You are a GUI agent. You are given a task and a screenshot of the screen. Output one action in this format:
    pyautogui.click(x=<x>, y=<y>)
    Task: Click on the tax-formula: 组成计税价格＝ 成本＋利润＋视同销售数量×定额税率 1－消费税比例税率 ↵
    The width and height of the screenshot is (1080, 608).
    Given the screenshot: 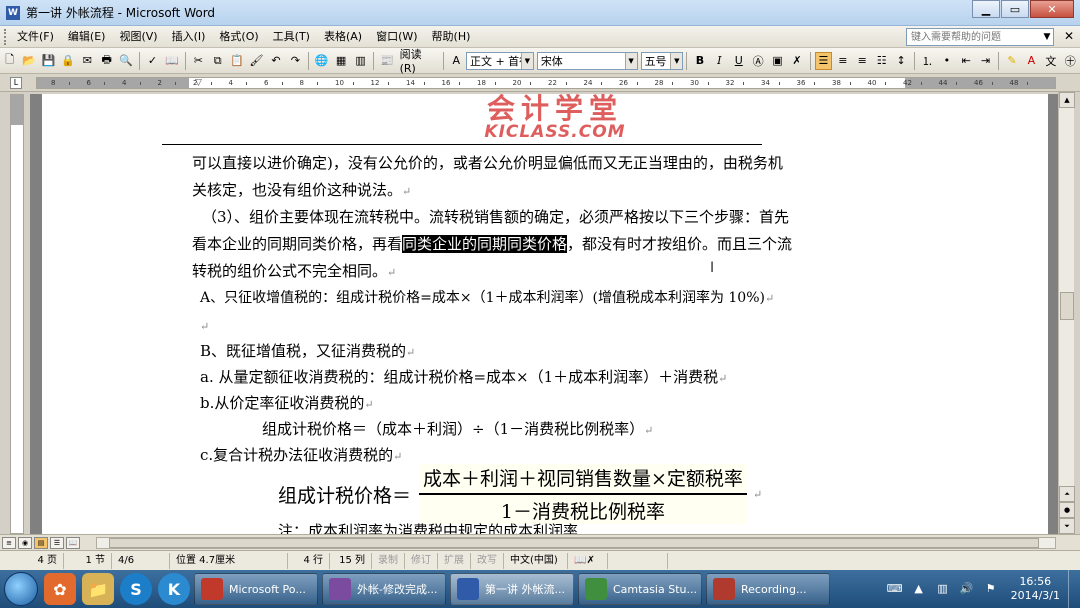 What is the action you would take?
    pyautogui.click(x=520, y=494)
    